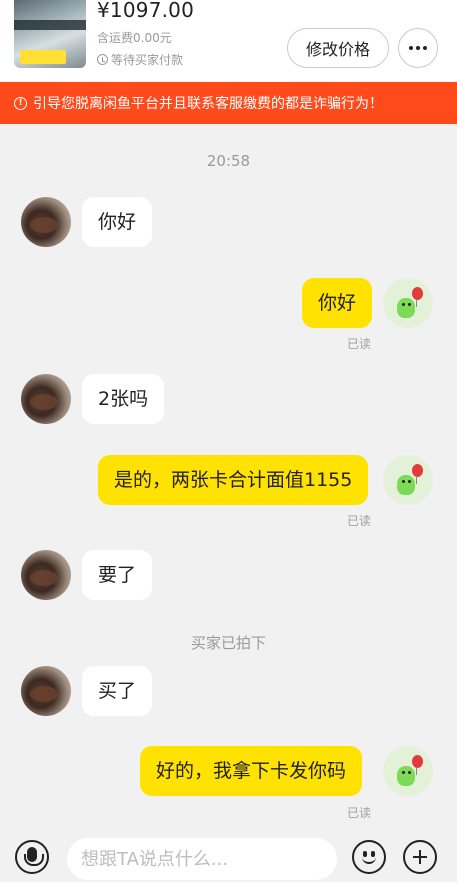  What do you see at coordinates (123, 399) in the screenshot?
I see `message-bubble-buyer: 2张吗` at bounding box center [123, 399].